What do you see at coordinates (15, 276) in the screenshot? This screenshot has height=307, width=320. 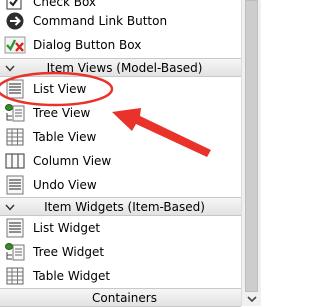 I see `table-widget-icon` at bounding box center [15, 276].